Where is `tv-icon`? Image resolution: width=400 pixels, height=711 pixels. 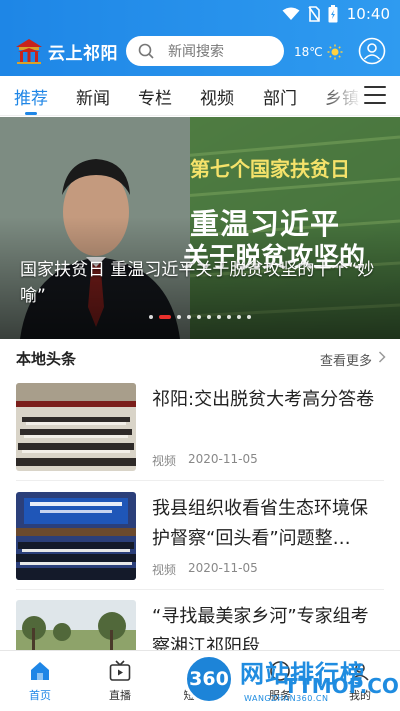 tv-icon is located at coordinates (120, 670).